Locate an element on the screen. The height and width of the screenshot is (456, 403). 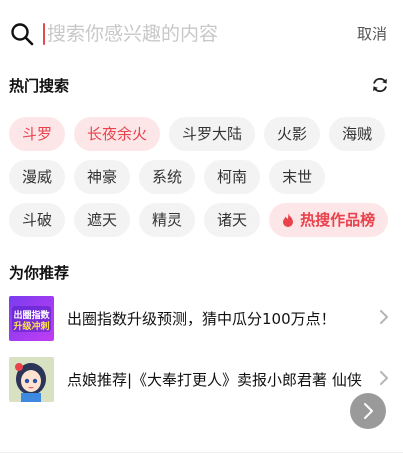
hot-search-chip: 漫威 is located at coordinates (37, 177).